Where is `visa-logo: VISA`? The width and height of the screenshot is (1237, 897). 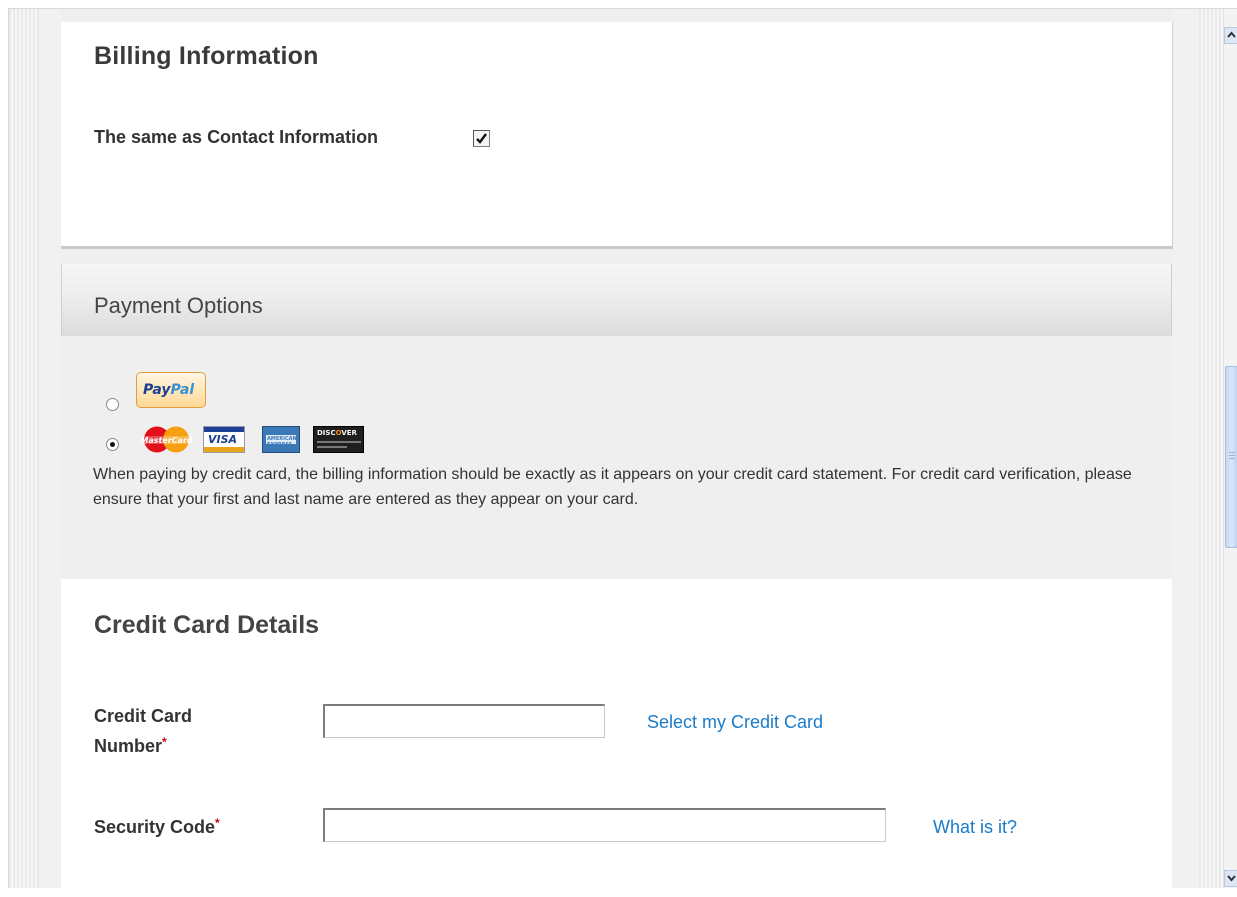
visa-logo: VISA is located at coordinates (224, 439).